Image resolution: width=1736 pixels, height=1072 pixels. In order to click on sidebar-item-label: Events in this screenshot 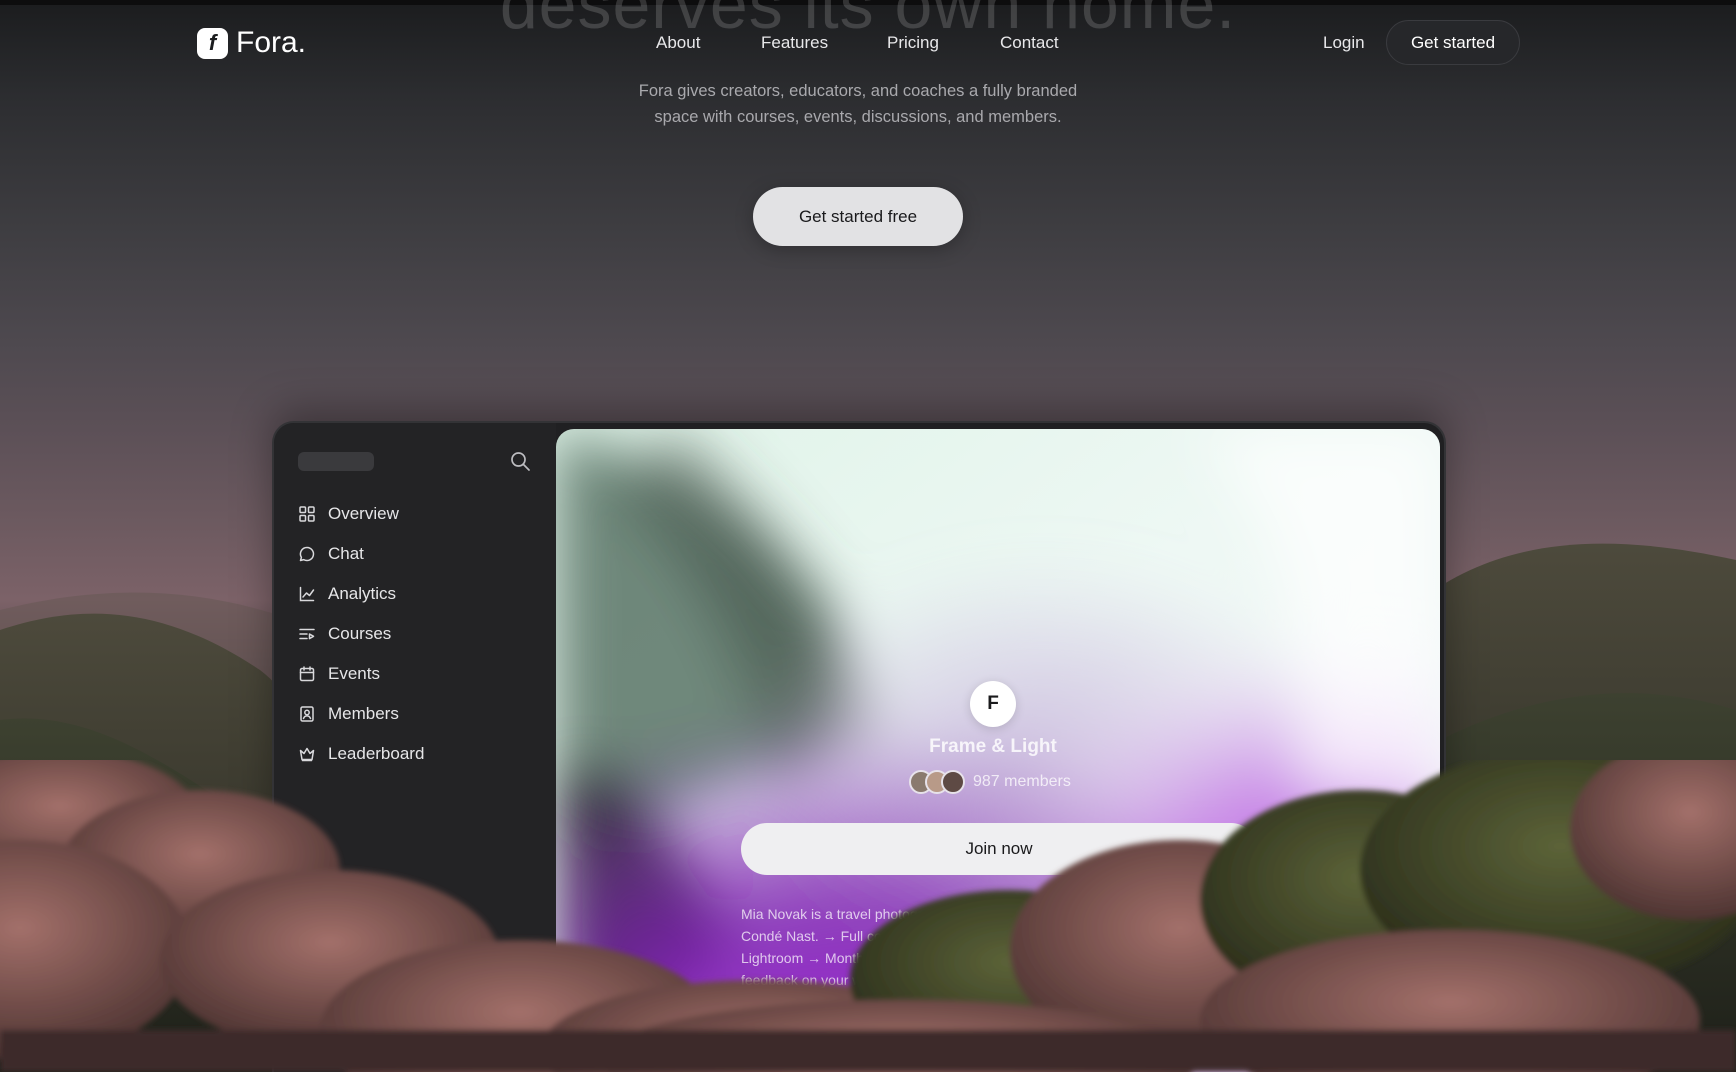, I will do `click(354, 673)`.